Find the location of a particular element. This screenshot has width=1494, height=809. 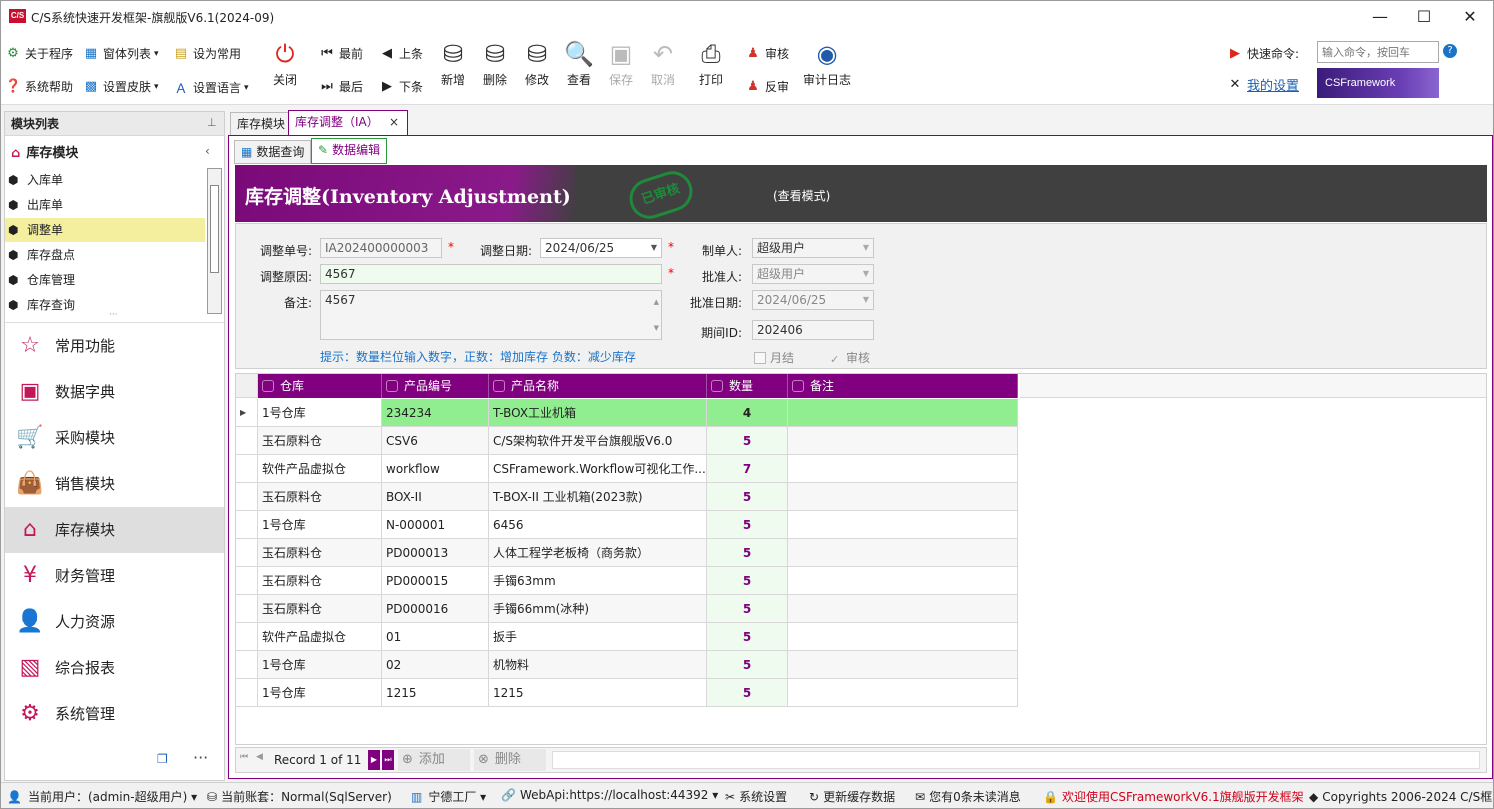

audit-log-button: ◉ 审计日志 is located at coordinates (827, 62).